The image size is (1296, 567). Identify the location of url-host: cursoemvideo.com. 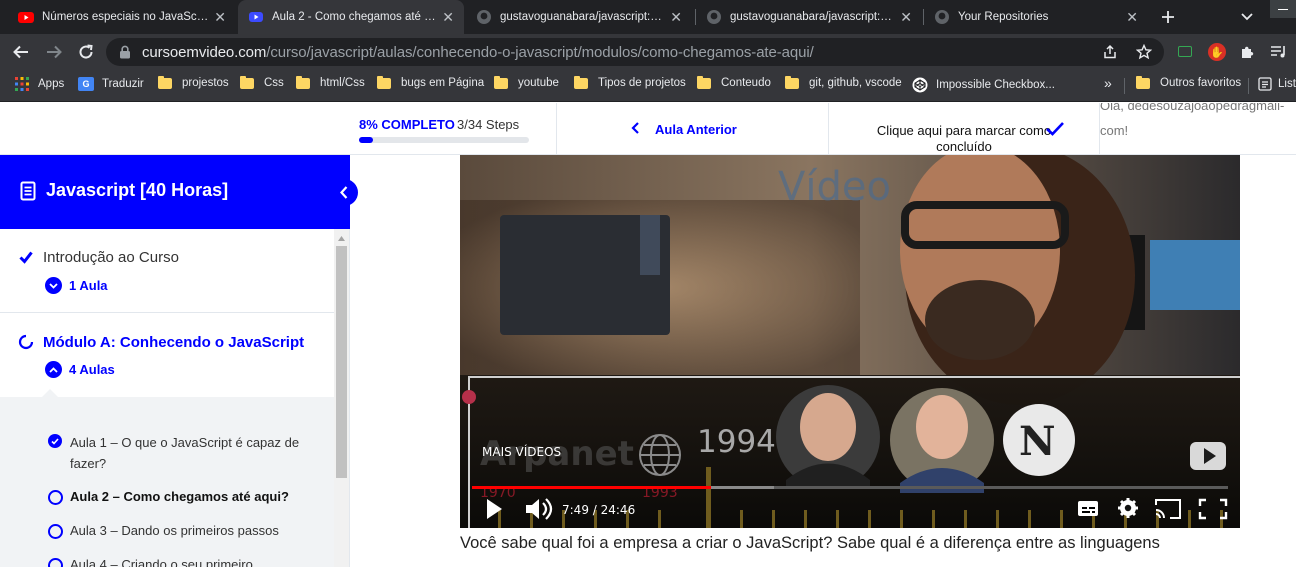
(204, 52).